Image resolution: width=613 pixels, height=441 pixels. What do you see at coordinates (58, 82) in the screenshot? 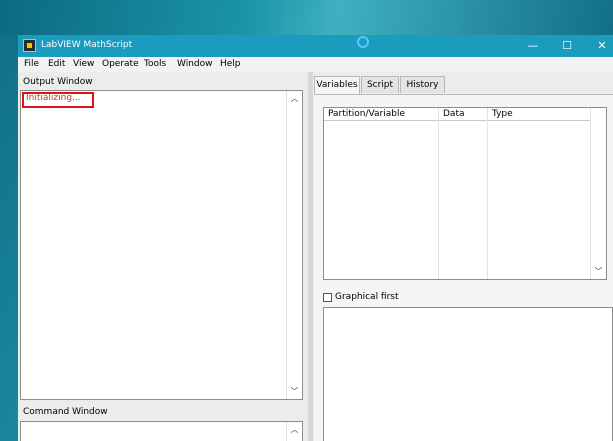
I see `output-window-label: Output Window` at bounding box center [58, 82].